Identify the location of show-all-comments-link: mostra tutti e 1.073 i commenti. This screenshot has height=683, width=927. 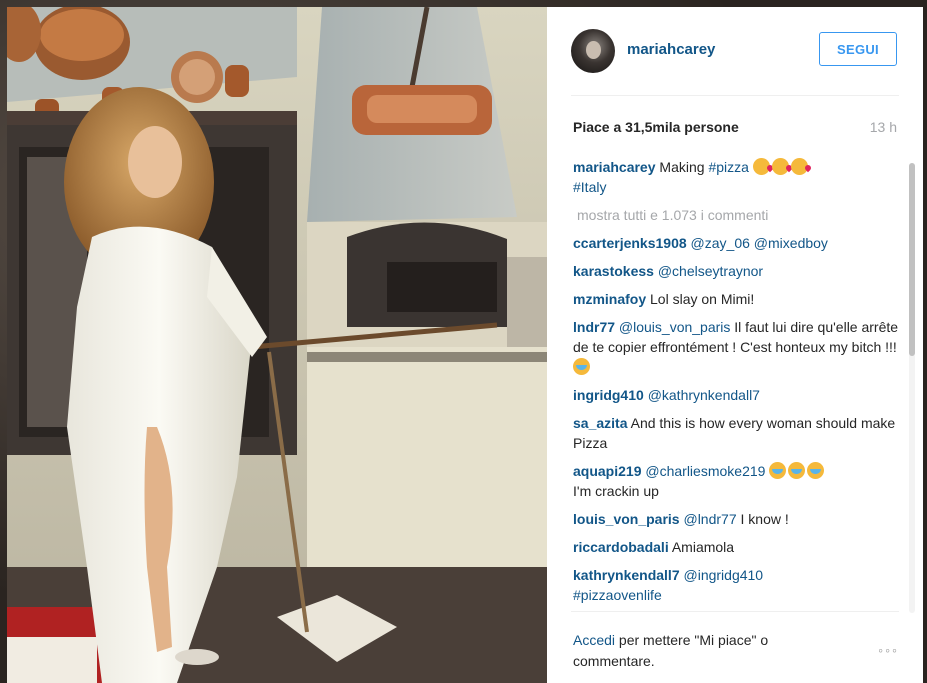
(738, 215).